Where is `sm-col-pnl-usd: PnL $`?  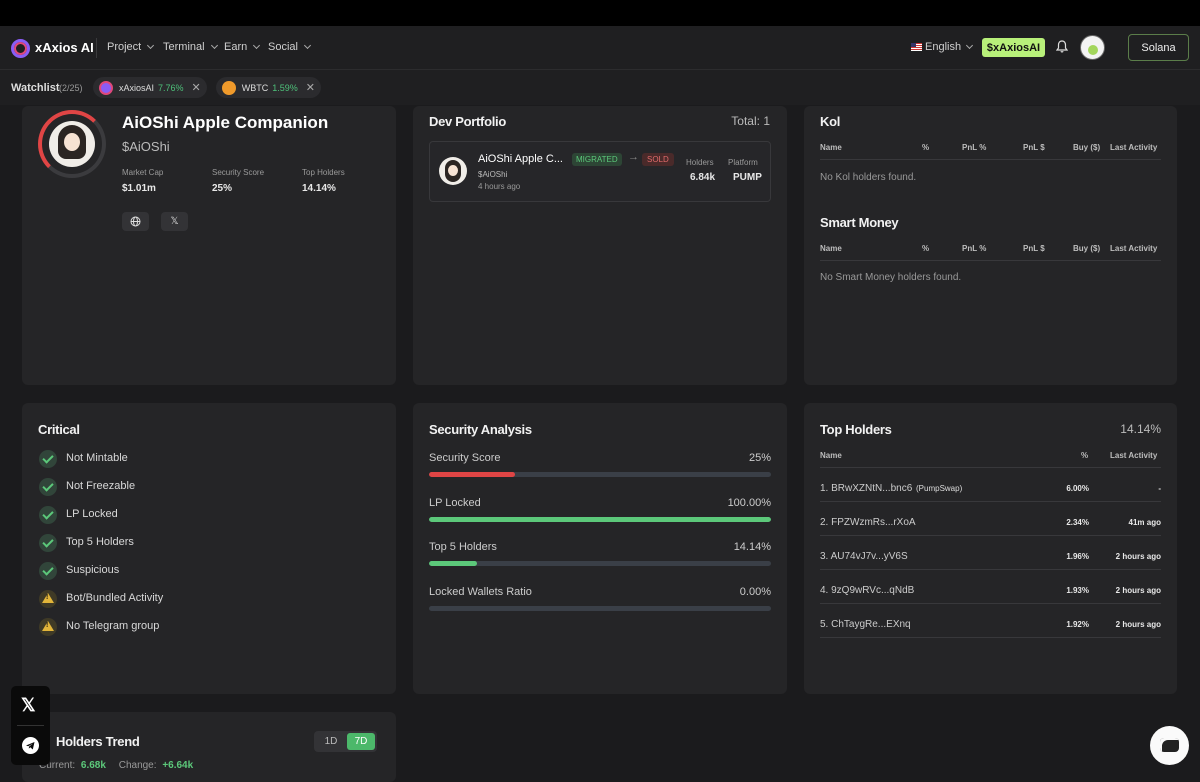 sm-col-pnl-usd: PnL $ is located at coordinates (1034, 248).